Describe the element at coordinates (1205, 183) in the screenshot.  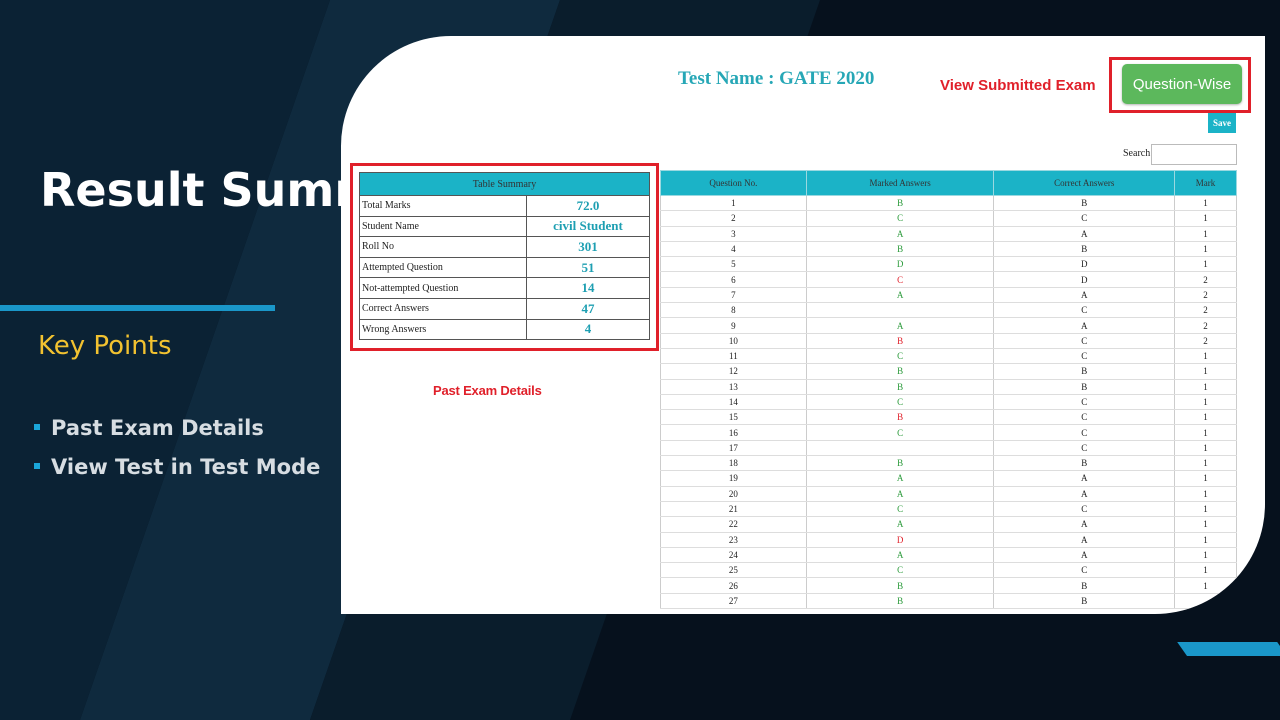
I see `column-header-mark: Mark` at that location.